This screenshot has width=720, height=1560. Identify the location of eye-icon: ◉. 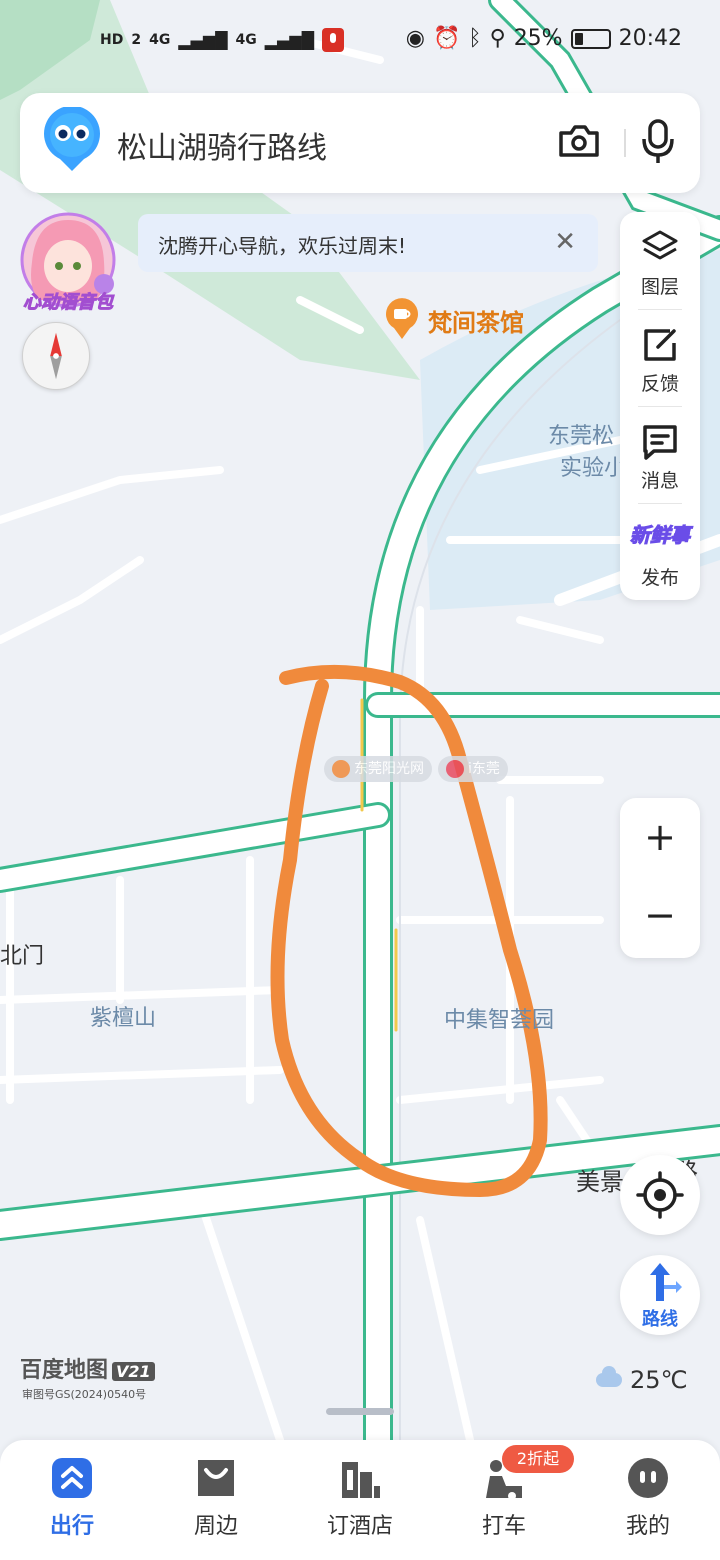
(415, 38).